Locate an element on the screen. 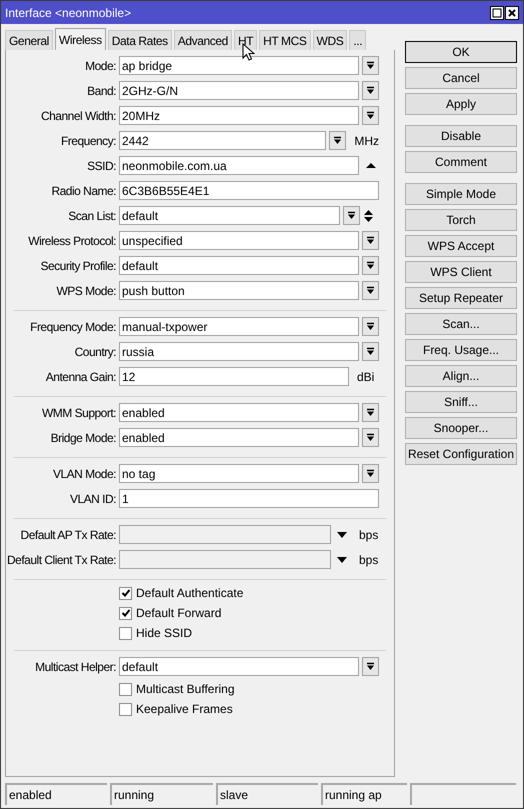 Image resolution: width=524 pixels, height=809 pixels. field-label: Band: is located at coordinates (101, 91).